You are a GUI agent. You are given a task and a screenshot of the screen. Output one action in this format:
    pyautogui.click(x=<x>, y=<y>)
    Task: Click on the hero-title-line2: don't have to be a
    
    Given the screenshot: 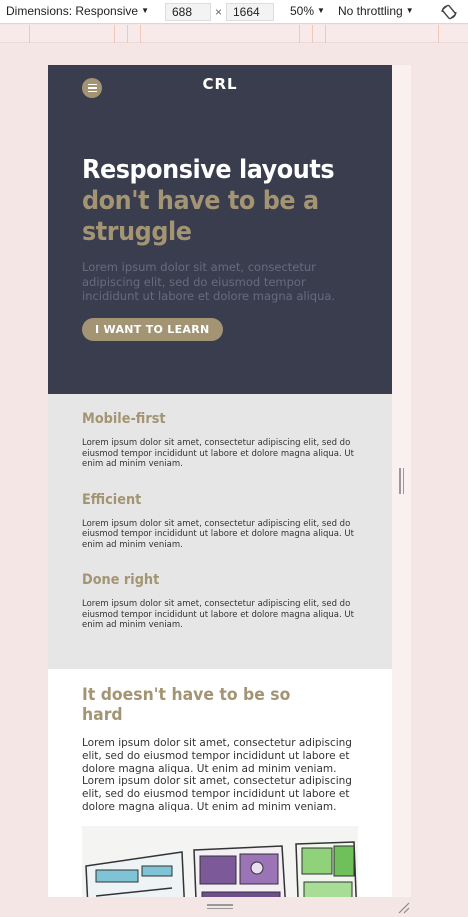 What is the action you would take?
    pyautogui.click(x=200, y=201)
    